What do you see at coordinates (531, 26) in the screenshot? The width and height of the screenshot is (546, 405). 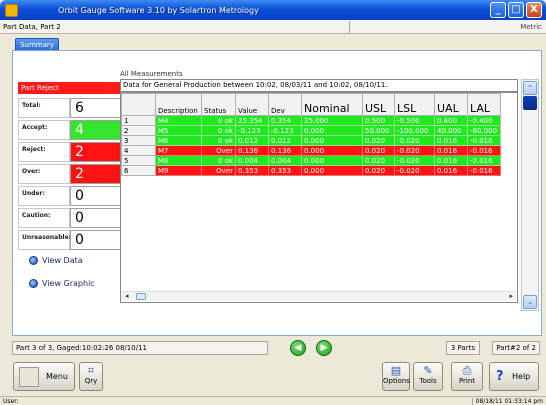 I see `units-label: Metric` at bounding box center [531, 26].